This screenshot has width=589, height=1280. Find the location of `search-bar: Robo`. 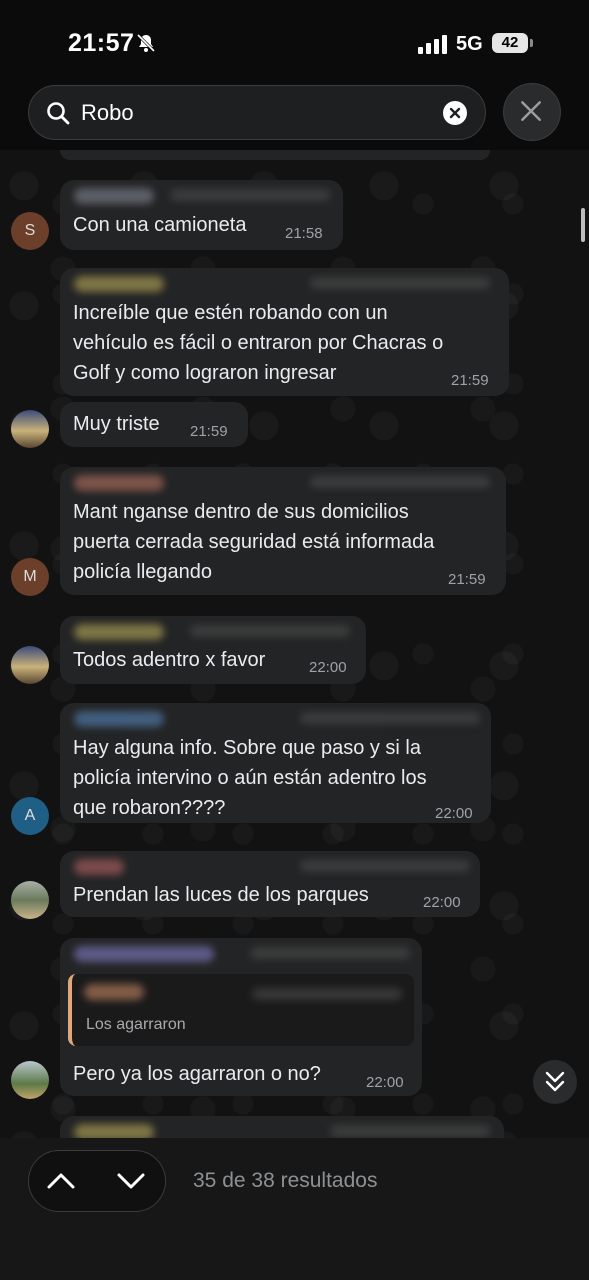

search-bar: Robo is located at coordinates (257, 112).